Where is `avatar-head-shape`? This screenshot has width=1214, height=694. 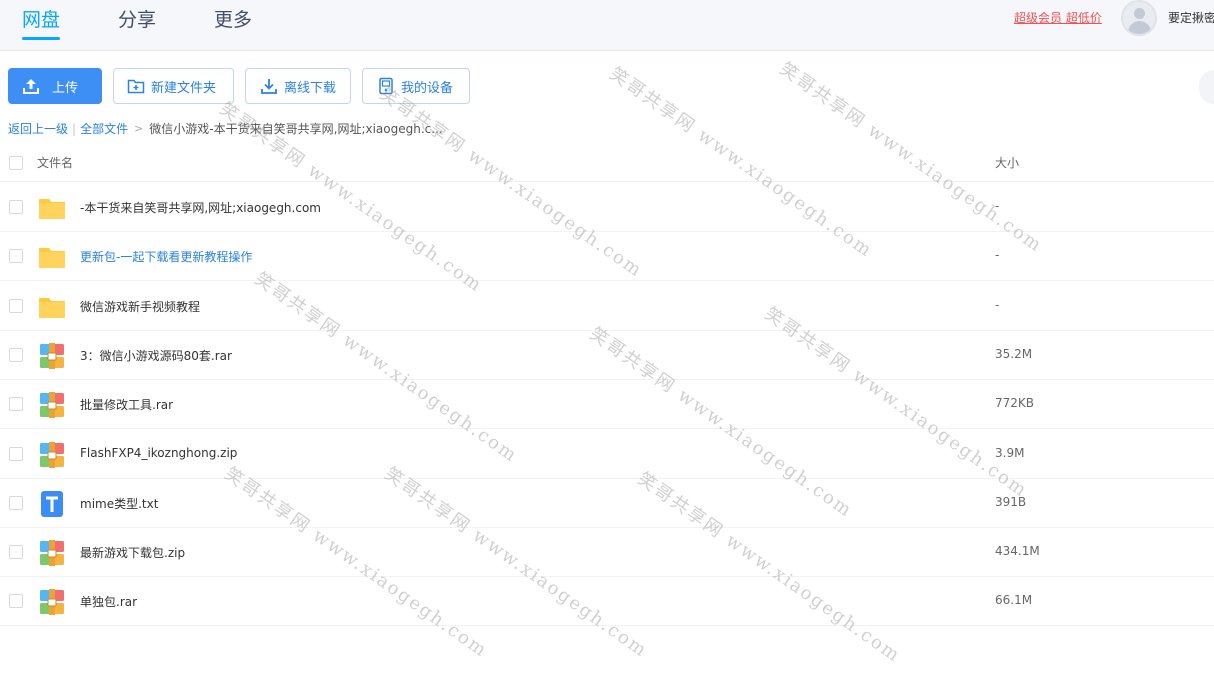 avatar-head-shape is located at coordinates (1139, 13).